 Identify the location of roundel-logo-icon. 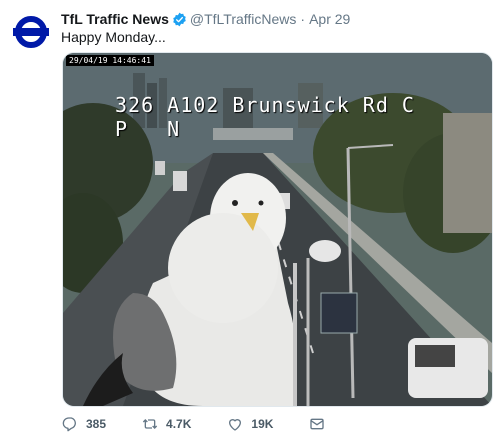
(31, 32).